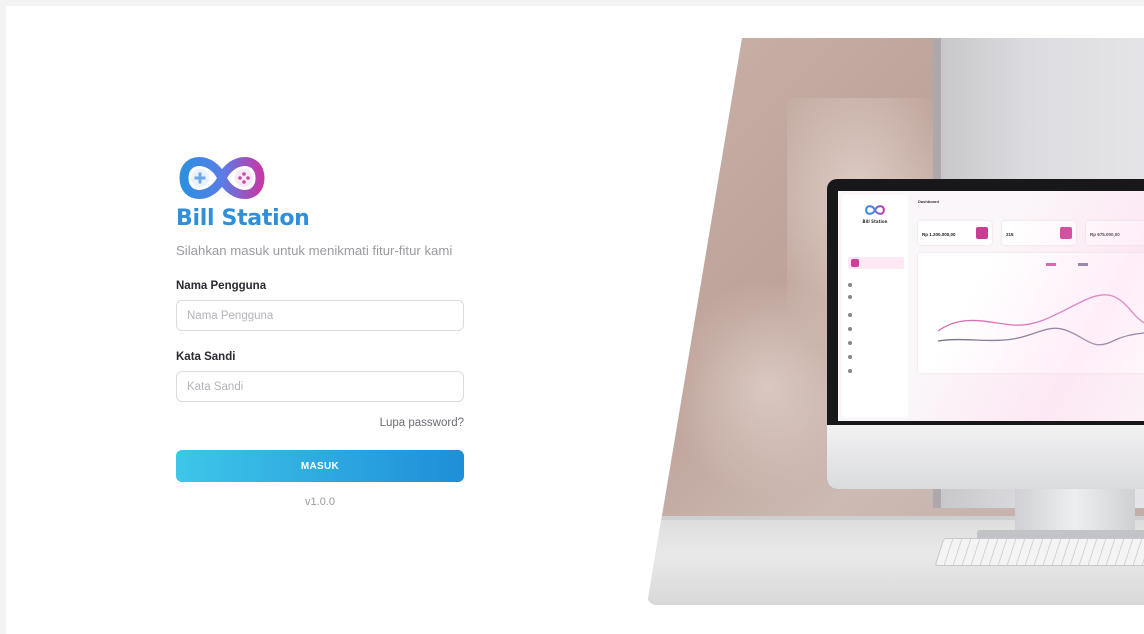 The height and width of the screenshot is (634, 1144). What do you see at coordinates (320, 315) in the screenshot?
I see `username-input` at bounding box center [320, 315].